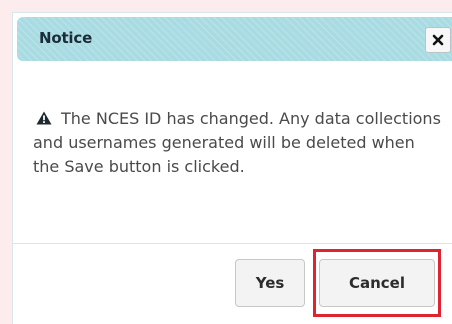 The width and height of the screenshot is (452, 324). What do you see at coordinates (44, 116) in the screenshot?
I see `warning-icon` at bounding box center [44, 116].